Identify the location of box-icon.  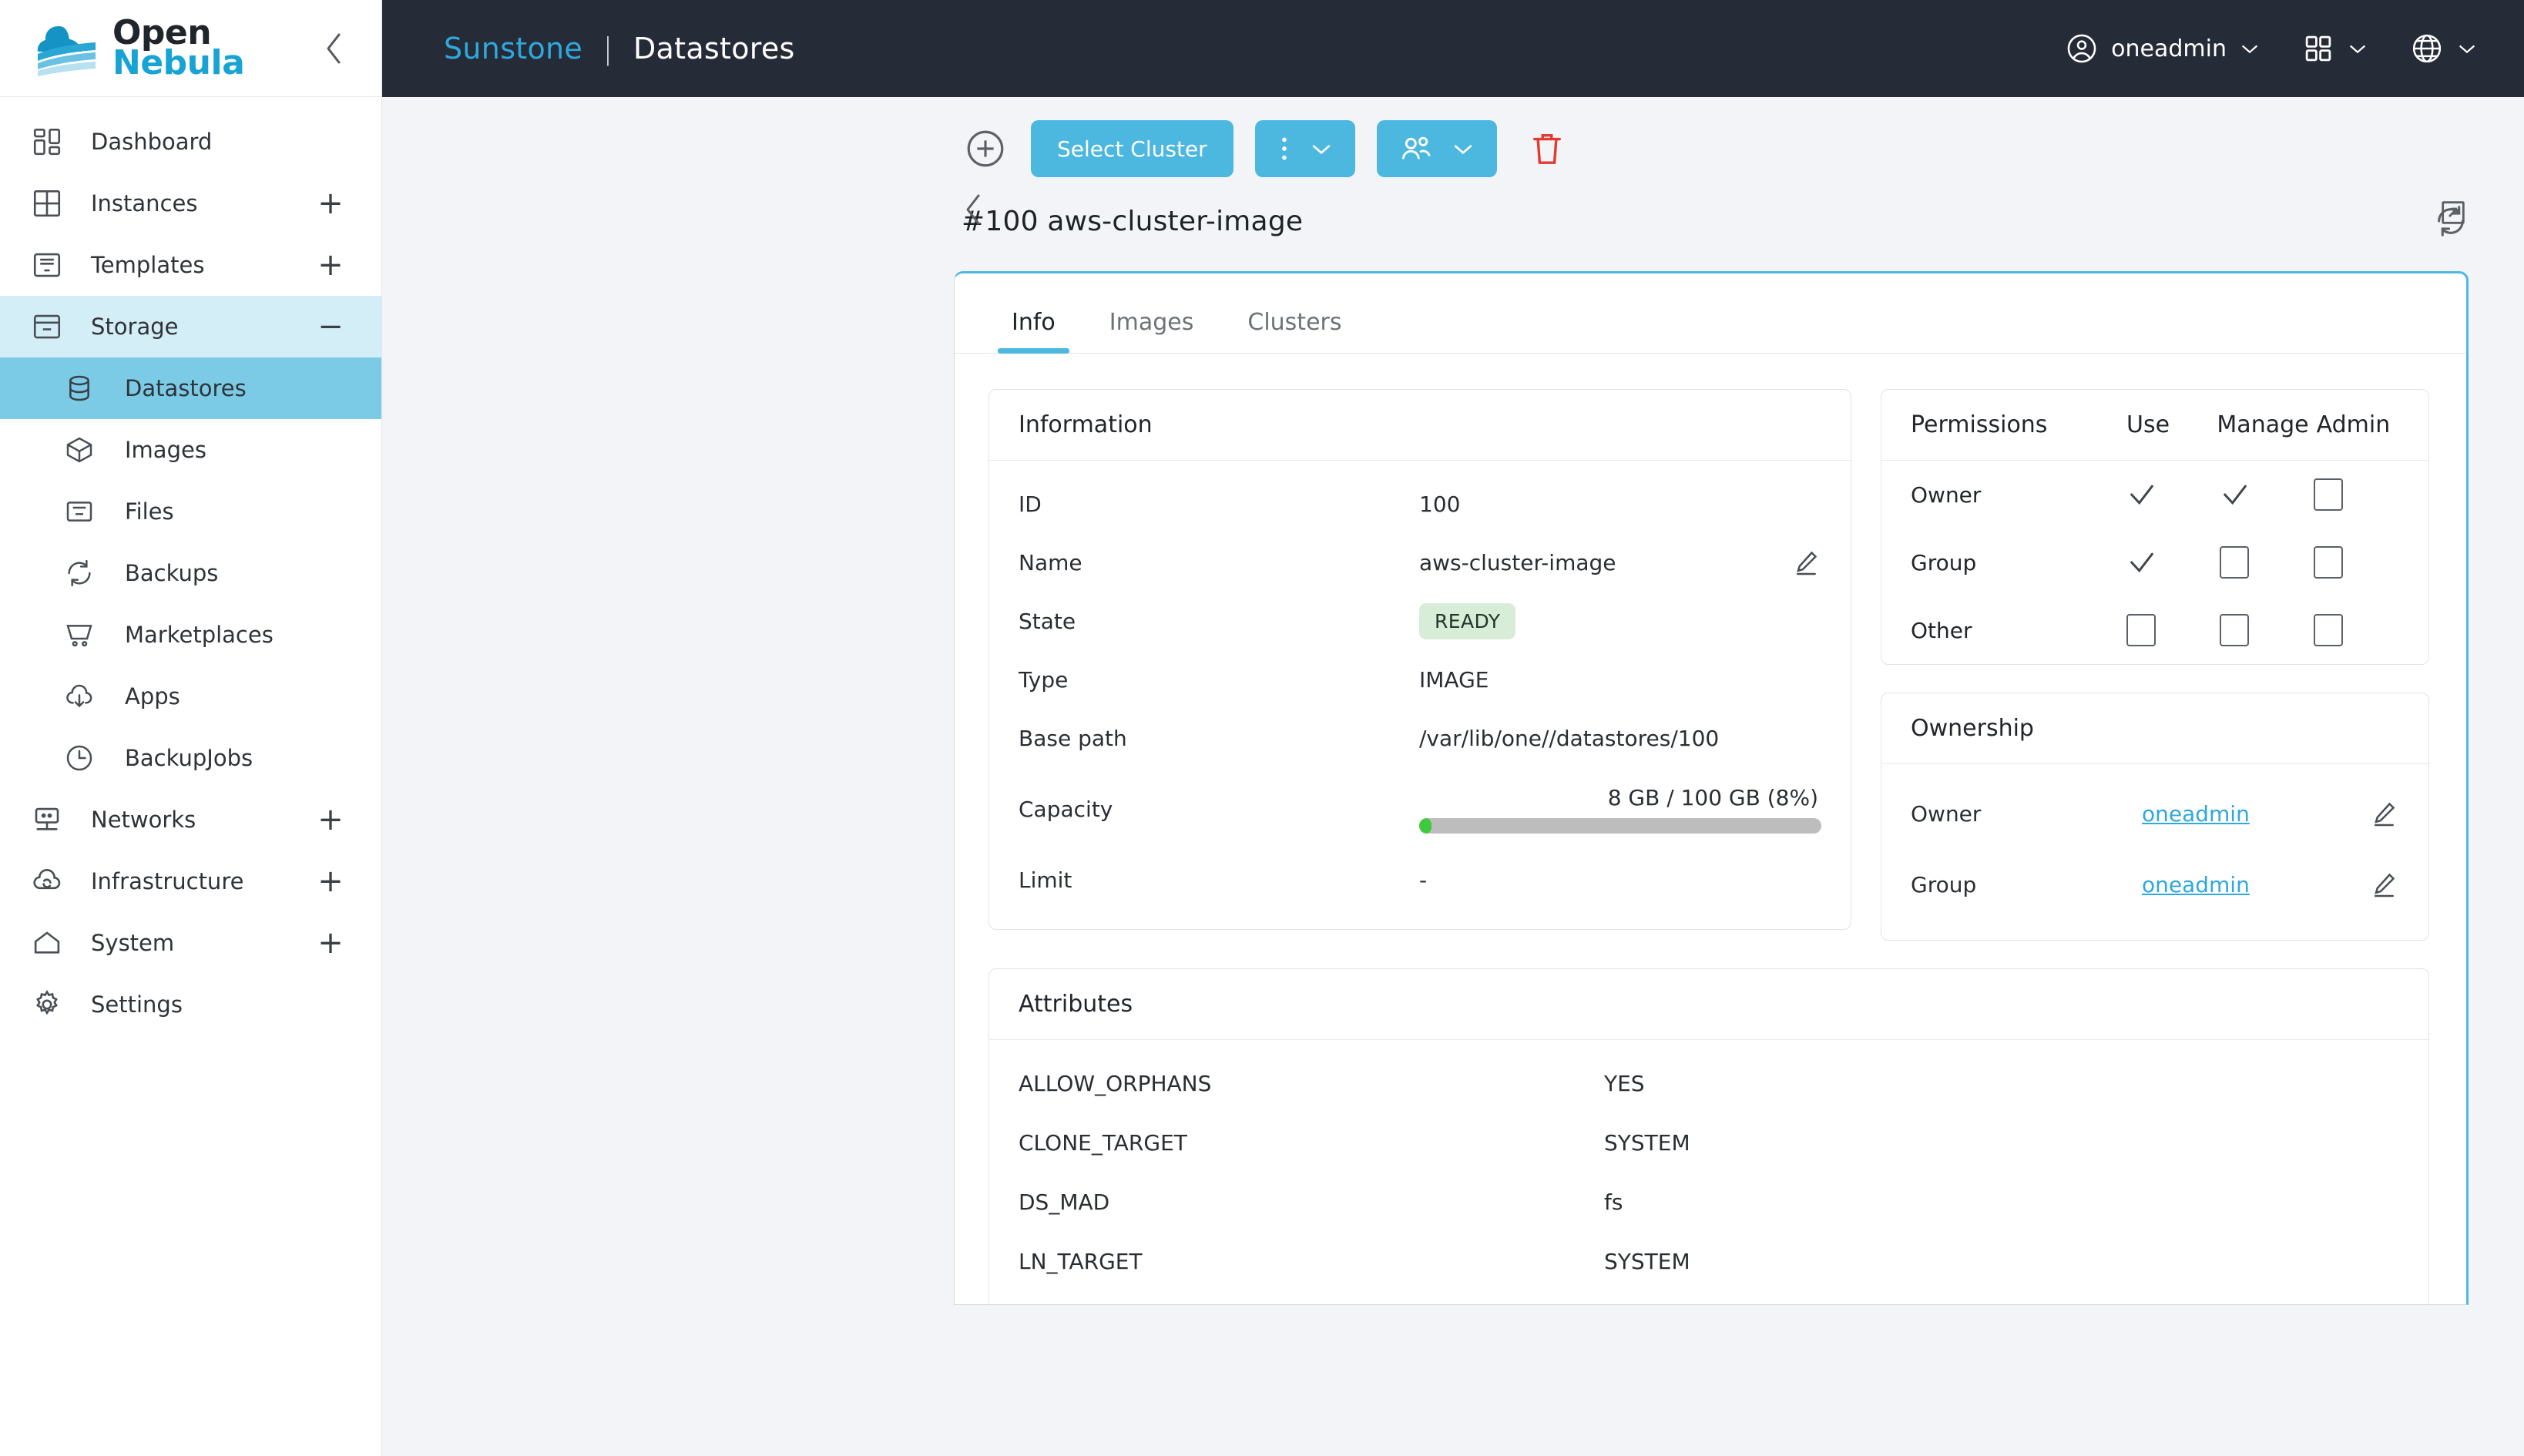
(79, 449).